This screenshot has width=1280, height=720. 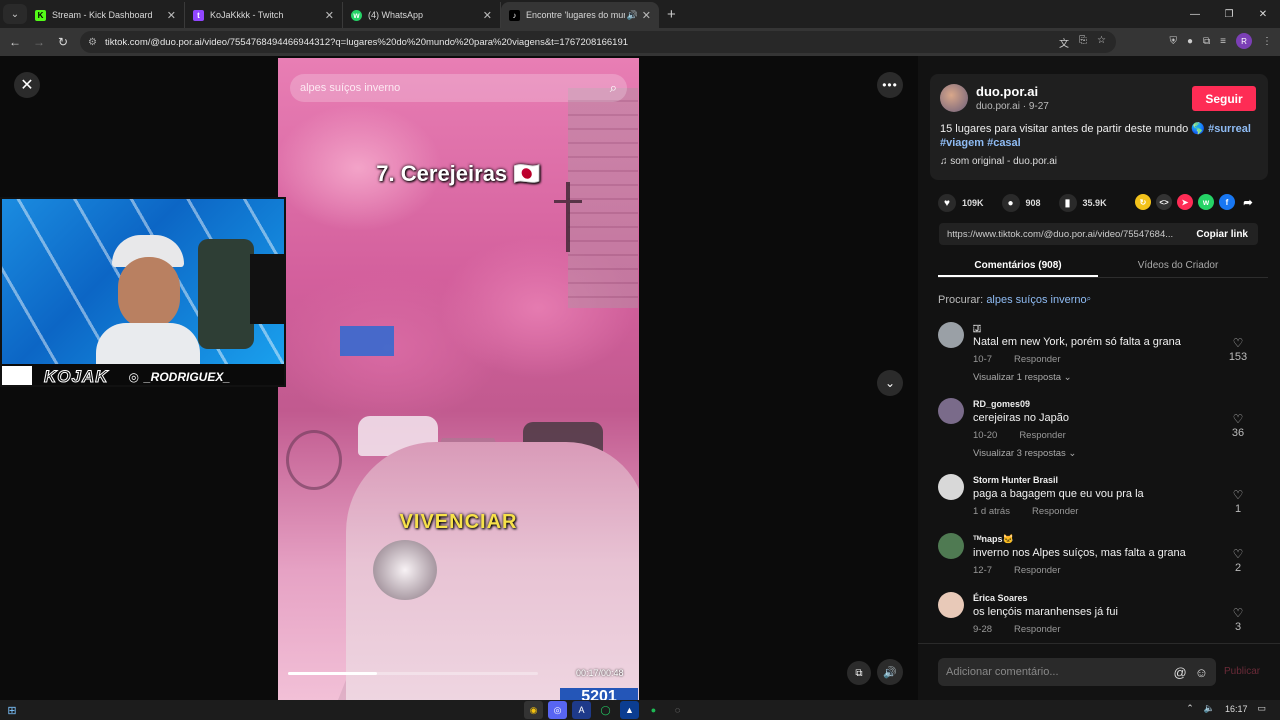 I want to click on instagram-handle: _RODRIGUEX_, so click(x=187, y=376).